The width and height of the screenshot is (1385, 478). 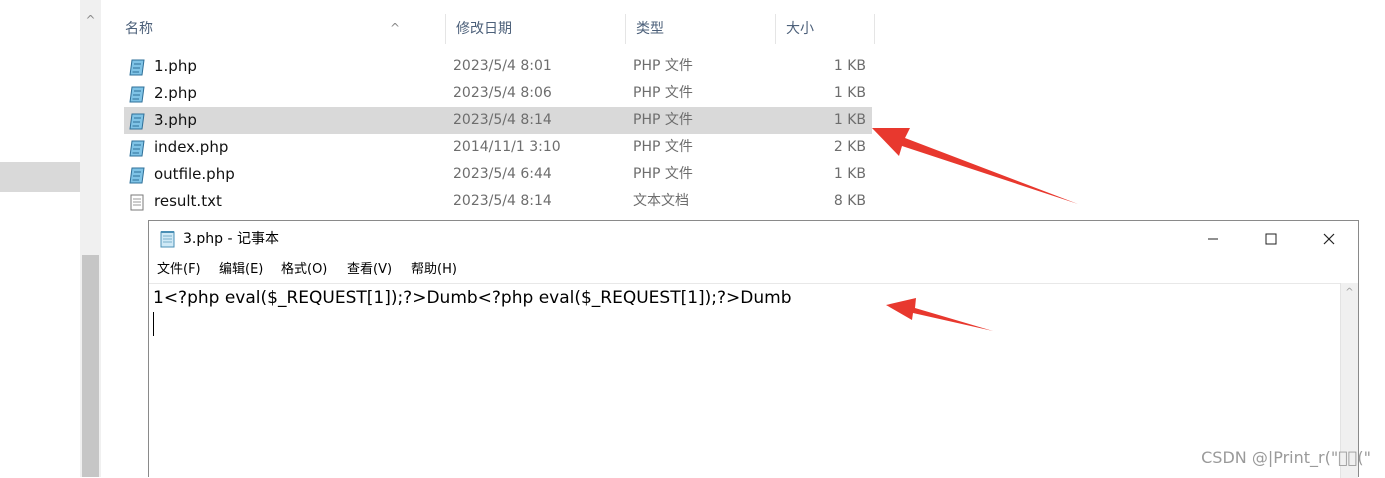 What do you see at coordinates (507, 147) in the screenshot?
I see `file-modified: 2014/11/1 3:10` at bounding box center [507, 147].